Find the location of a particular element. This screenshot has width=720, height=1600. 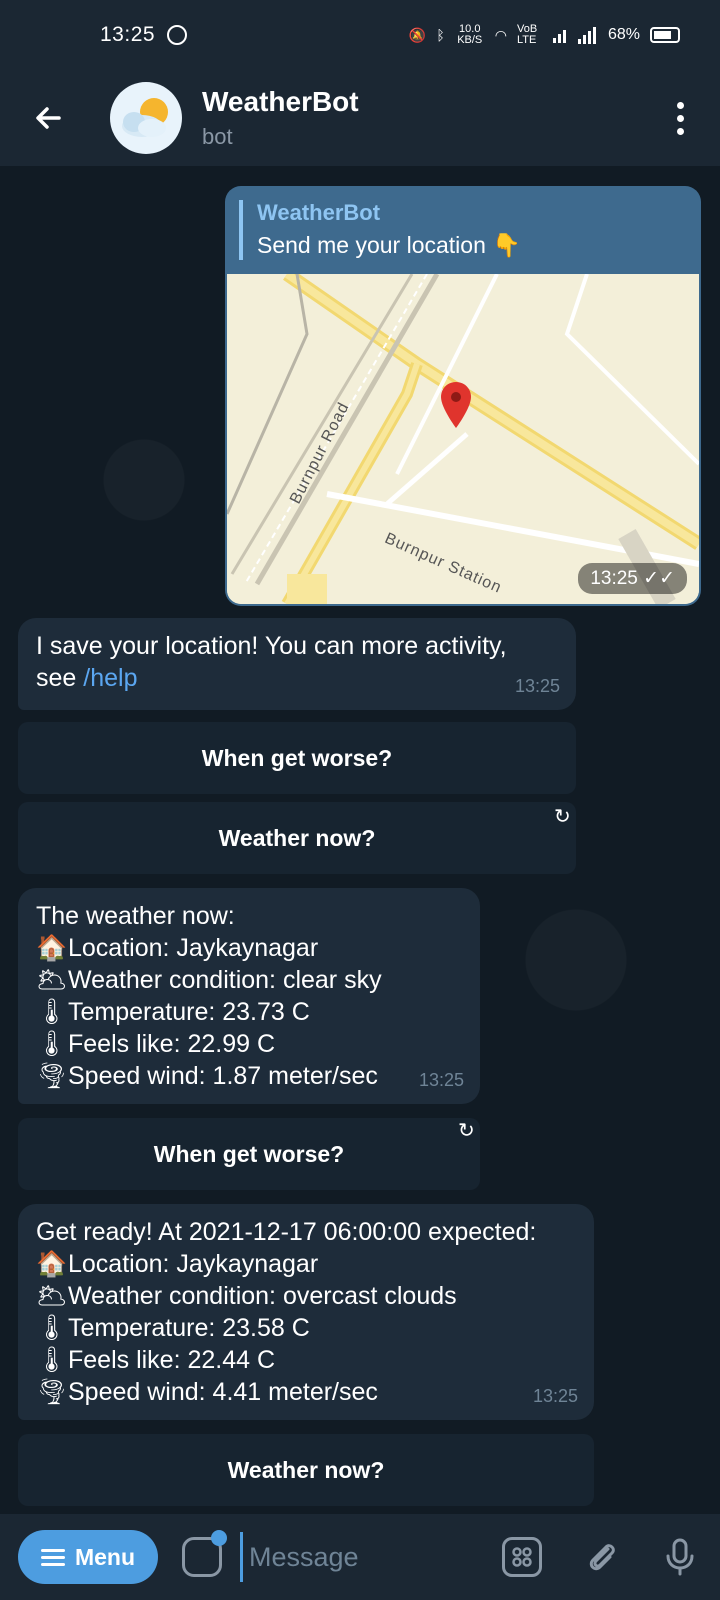

map-pin-icon is located at coordinates (456, 405).